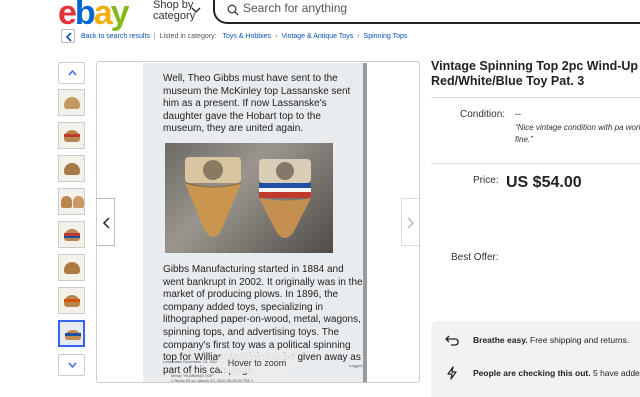 The height and width of the screenshot is (397, 640). Describe the element at coordinates (115, 36) in the screenshot. I see `back-to-search-link: Back to search results` at that location.